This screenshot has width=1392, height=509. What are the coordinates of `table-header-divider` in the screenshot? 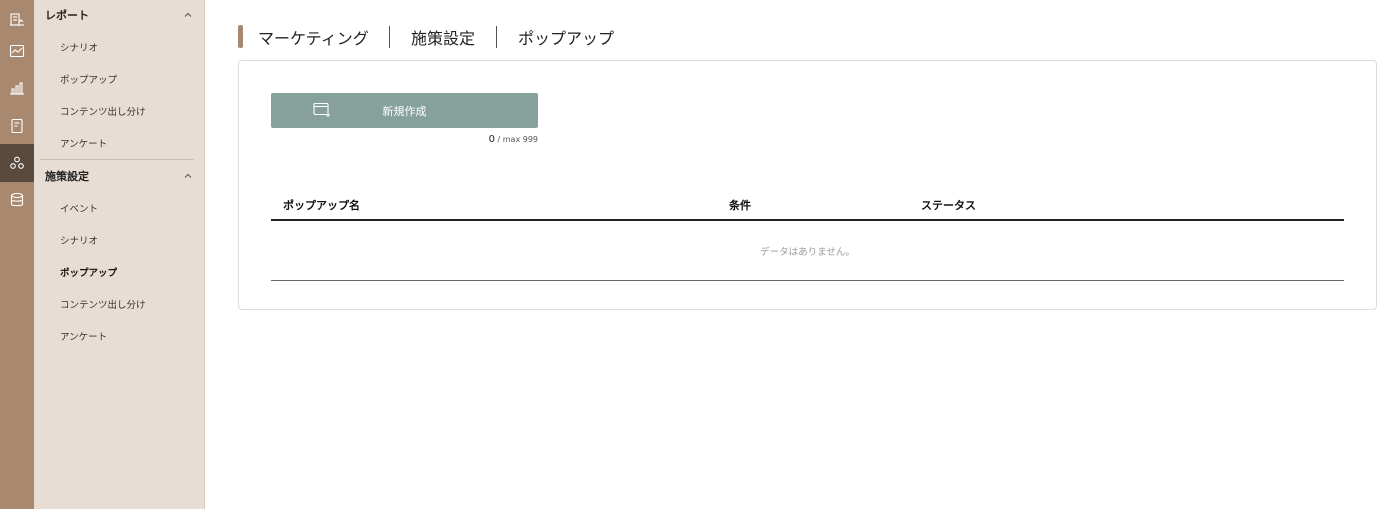 It's located at (807, 220).